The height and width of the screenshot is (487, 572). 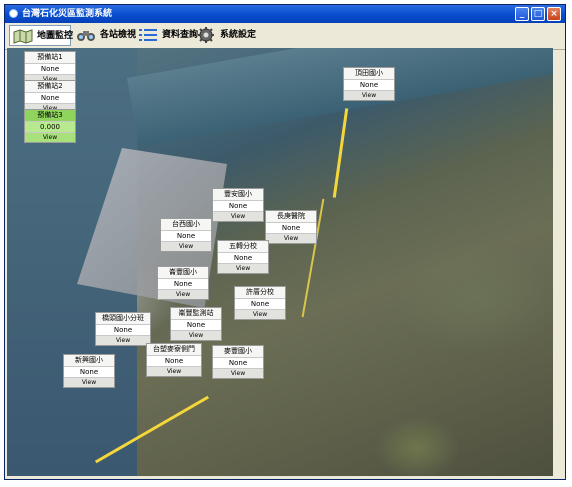 I want to click on station-panel-3: 預備站3 0.000 View, so click(x=50, y=126).